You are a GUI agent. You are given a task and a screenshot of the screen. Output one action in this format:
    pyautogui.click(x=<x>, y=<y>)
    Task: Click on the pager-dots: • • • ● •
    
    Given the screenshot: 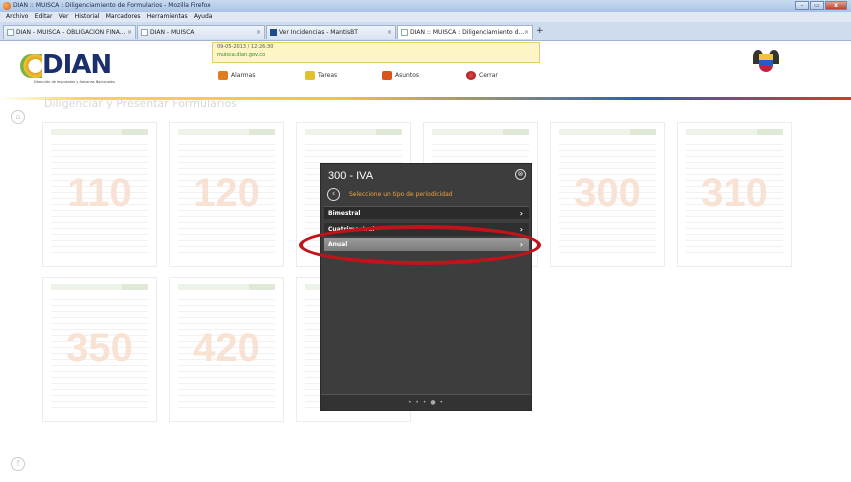 What is the action you would take?
    pyautogui.click(x=426, y=402)
    